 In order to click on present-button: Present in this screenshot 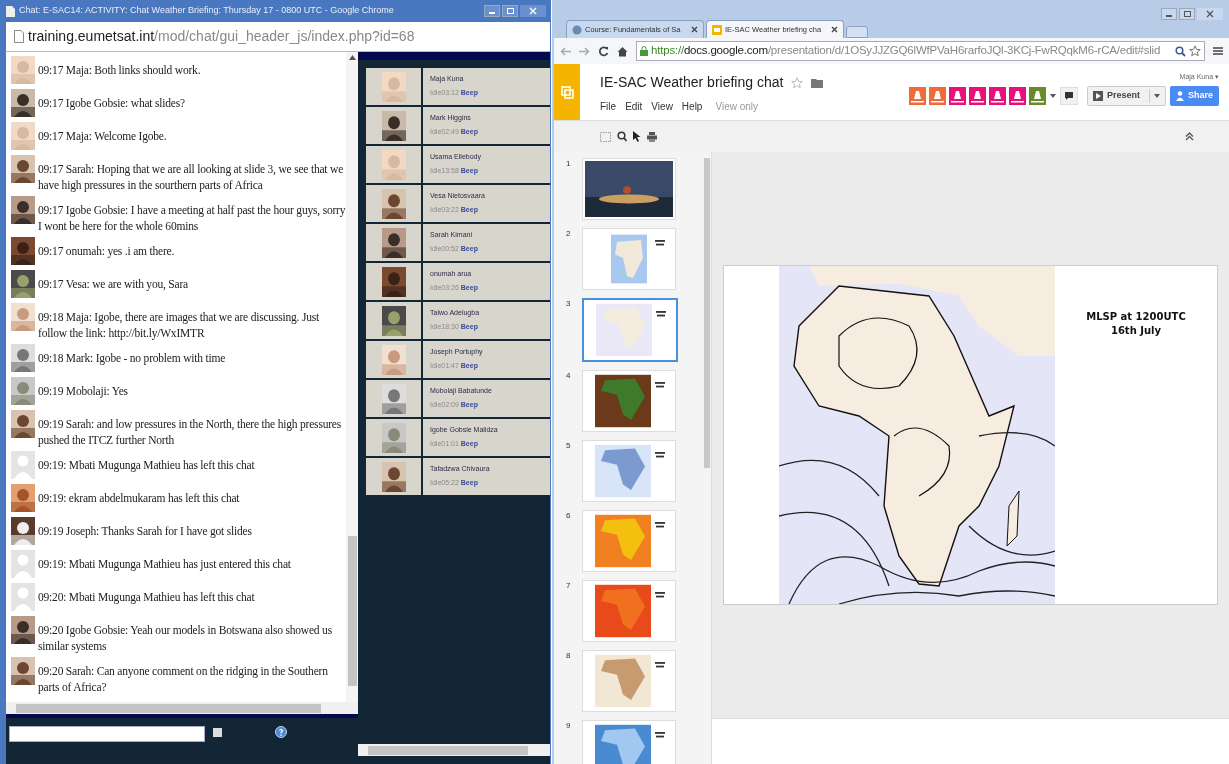, I will do `click(1126, 95)`.